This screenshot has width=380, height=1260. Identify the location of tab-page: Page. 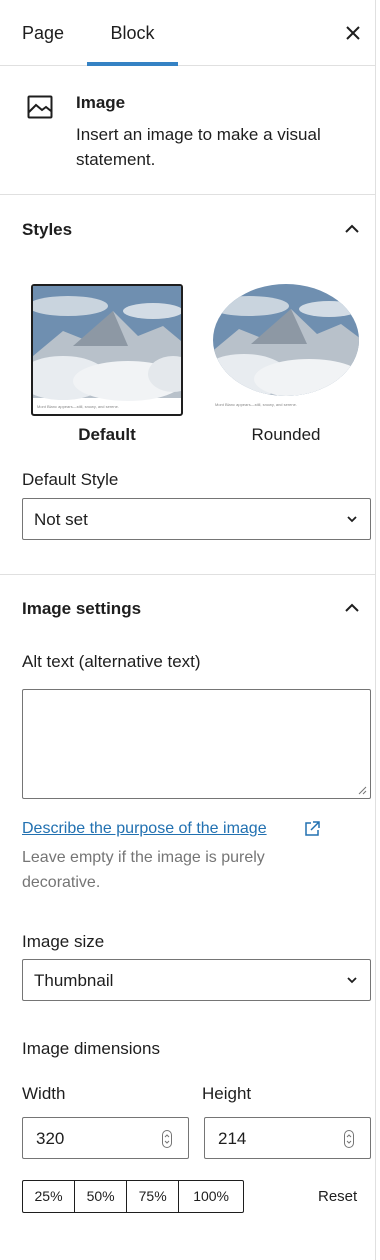
(43, 33).